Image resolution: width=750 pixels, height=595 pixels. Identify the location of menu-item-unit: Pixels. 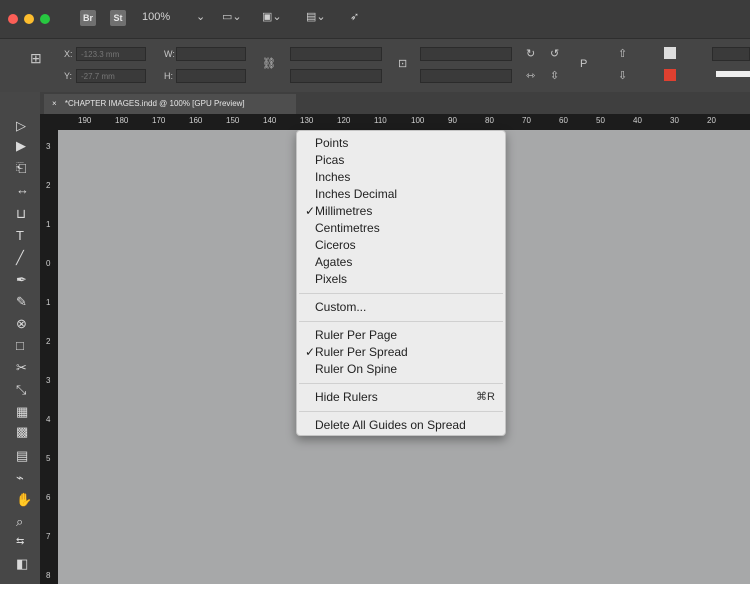
(401, 279).